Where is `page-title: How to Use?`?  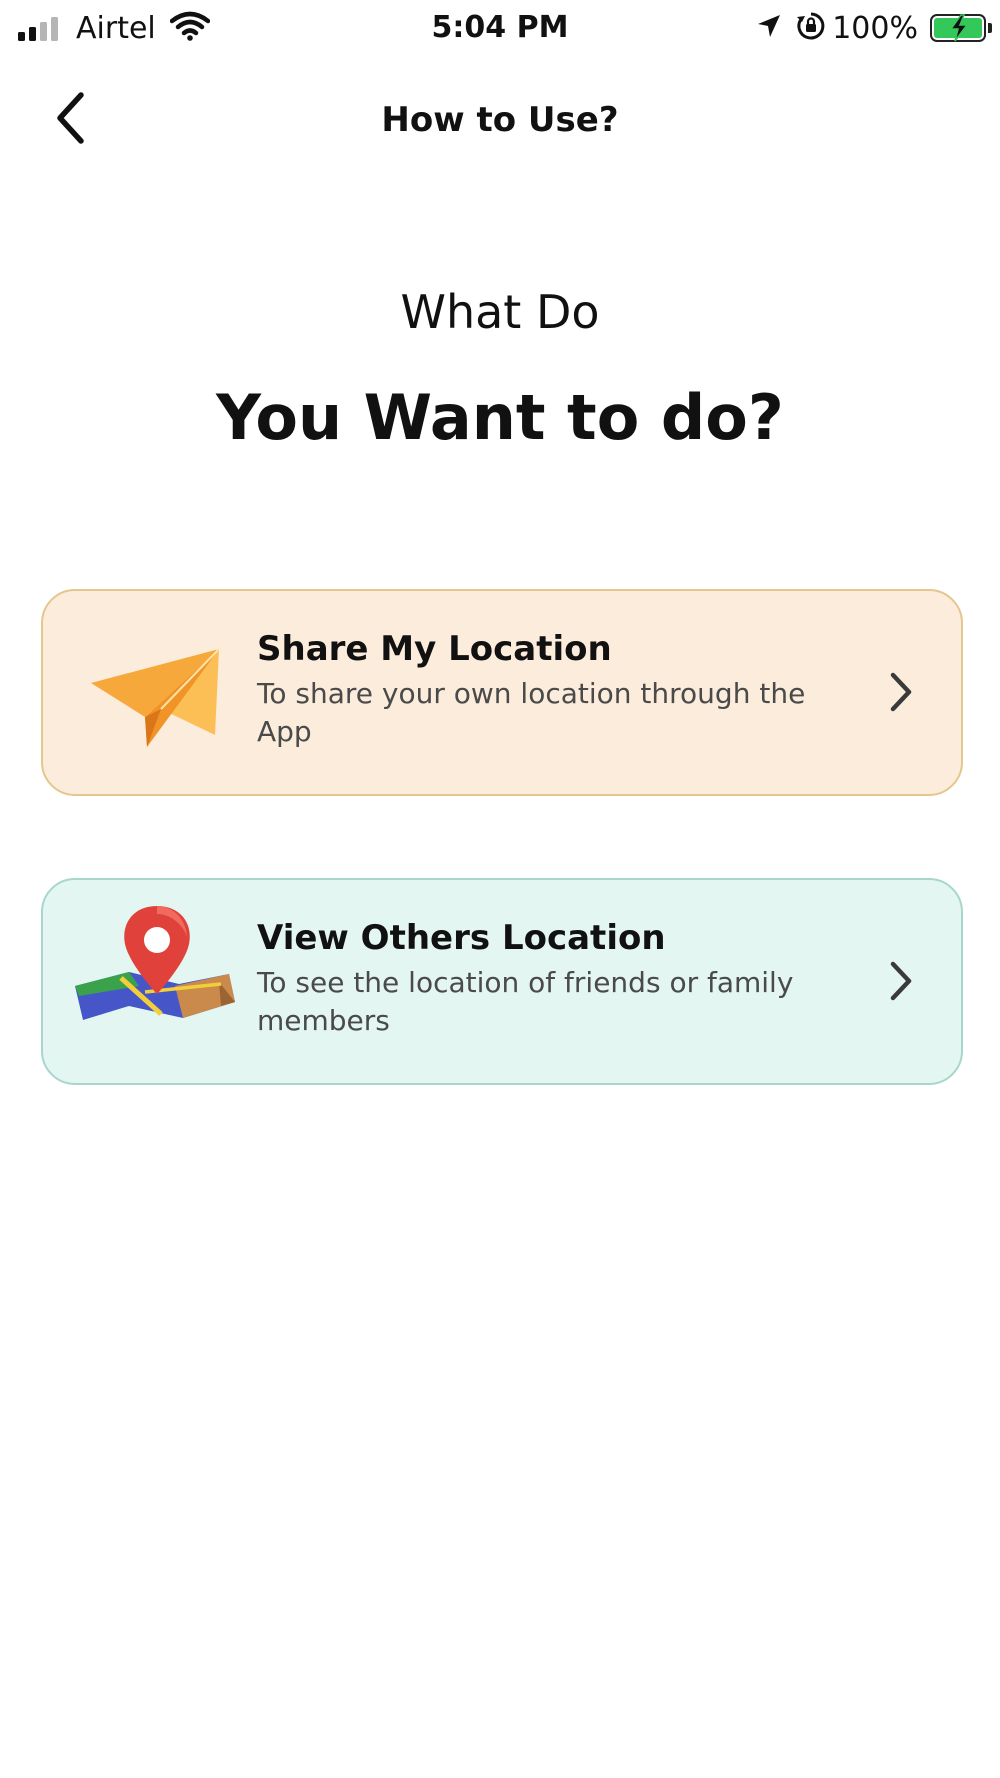
page-title: How to Use? is located at coordinates (500, 120).